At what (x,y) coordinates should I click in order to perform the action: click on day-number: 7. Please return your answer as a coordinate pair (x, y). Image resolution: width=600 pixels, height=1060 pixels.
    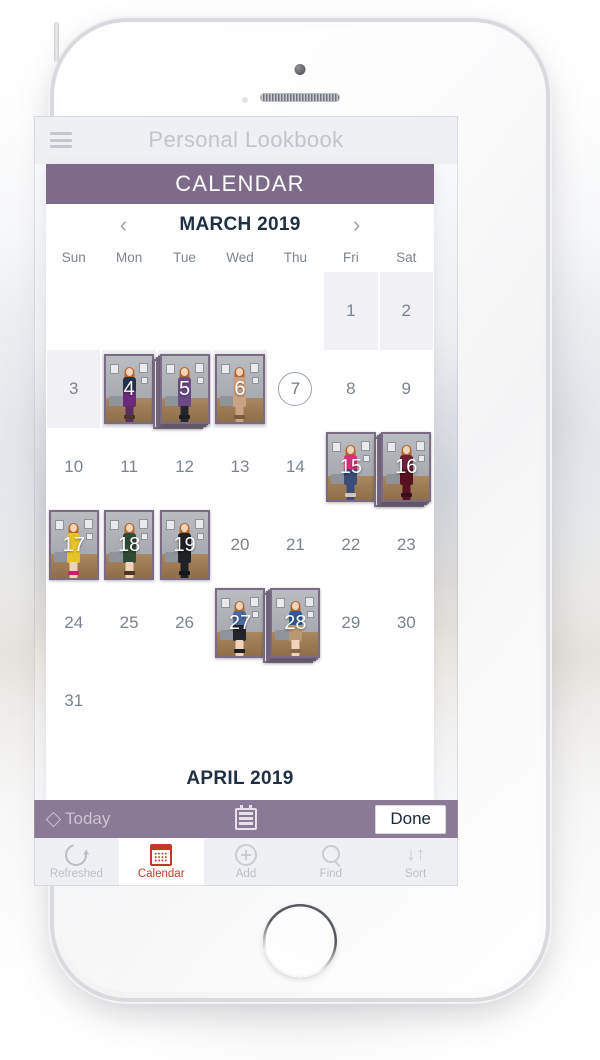
    Looking at the image, I should click on (295, 389).